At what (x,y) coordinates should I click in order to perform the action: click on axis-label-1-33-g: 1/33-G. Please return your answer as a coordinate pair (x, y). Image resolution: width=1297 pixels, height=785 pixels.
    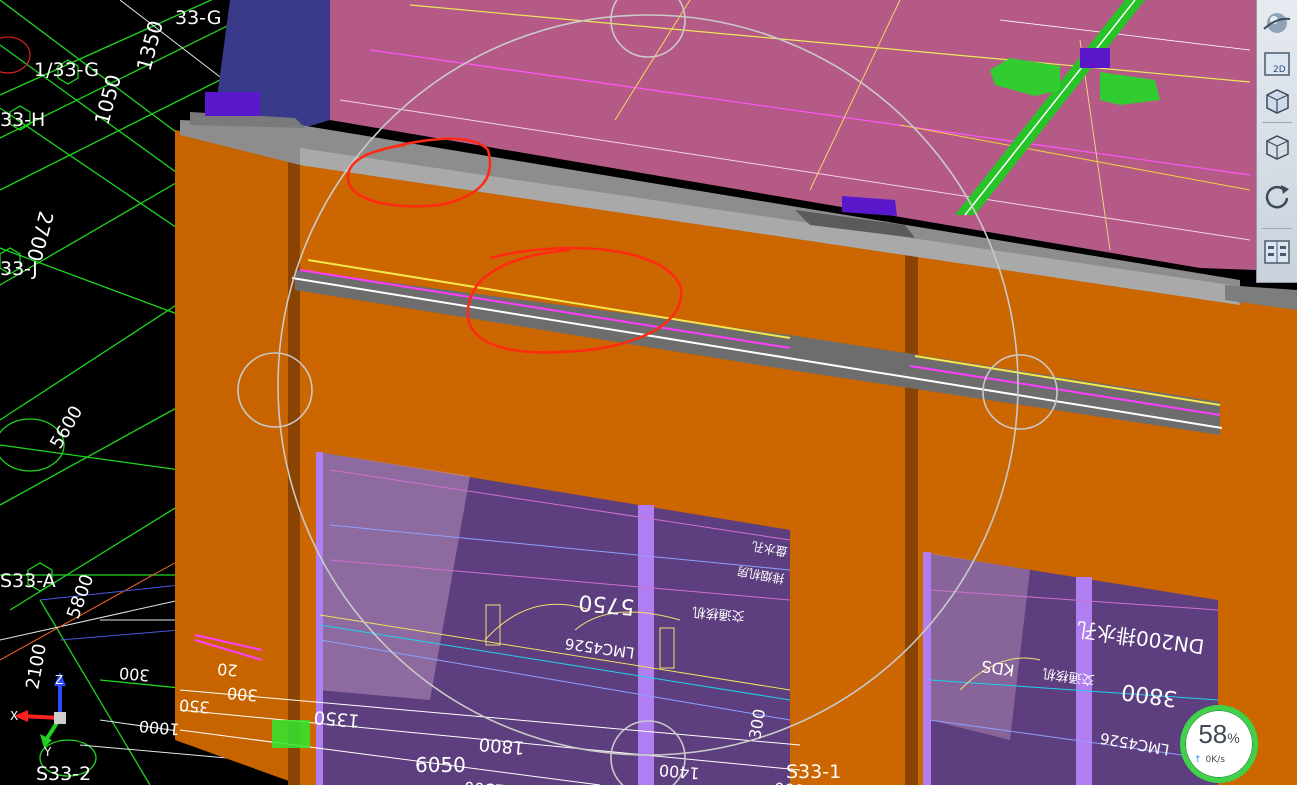
    Looking at the image, I should click on (66, 70).